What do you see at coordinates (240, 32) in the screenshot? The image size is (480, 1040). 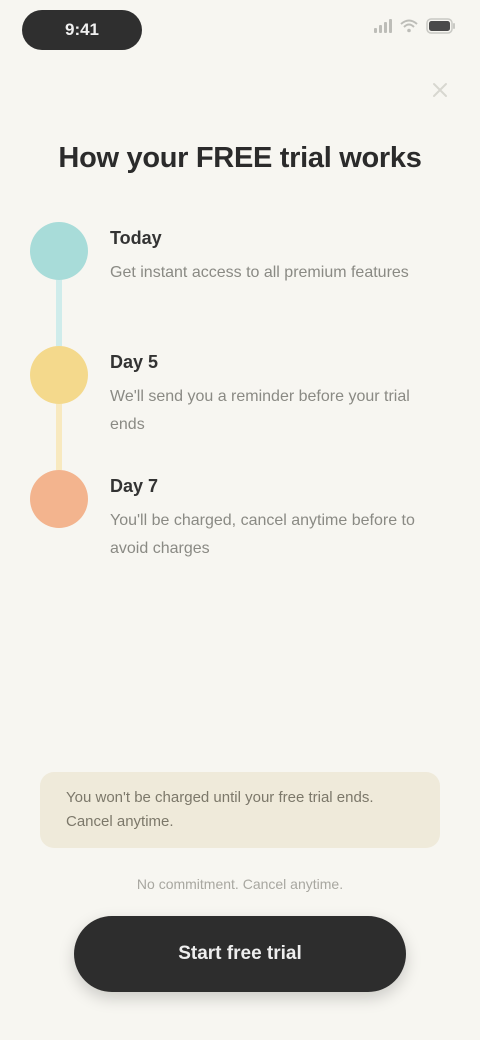 I see `status-bar: 9:41` at bounding box center [240, 32].